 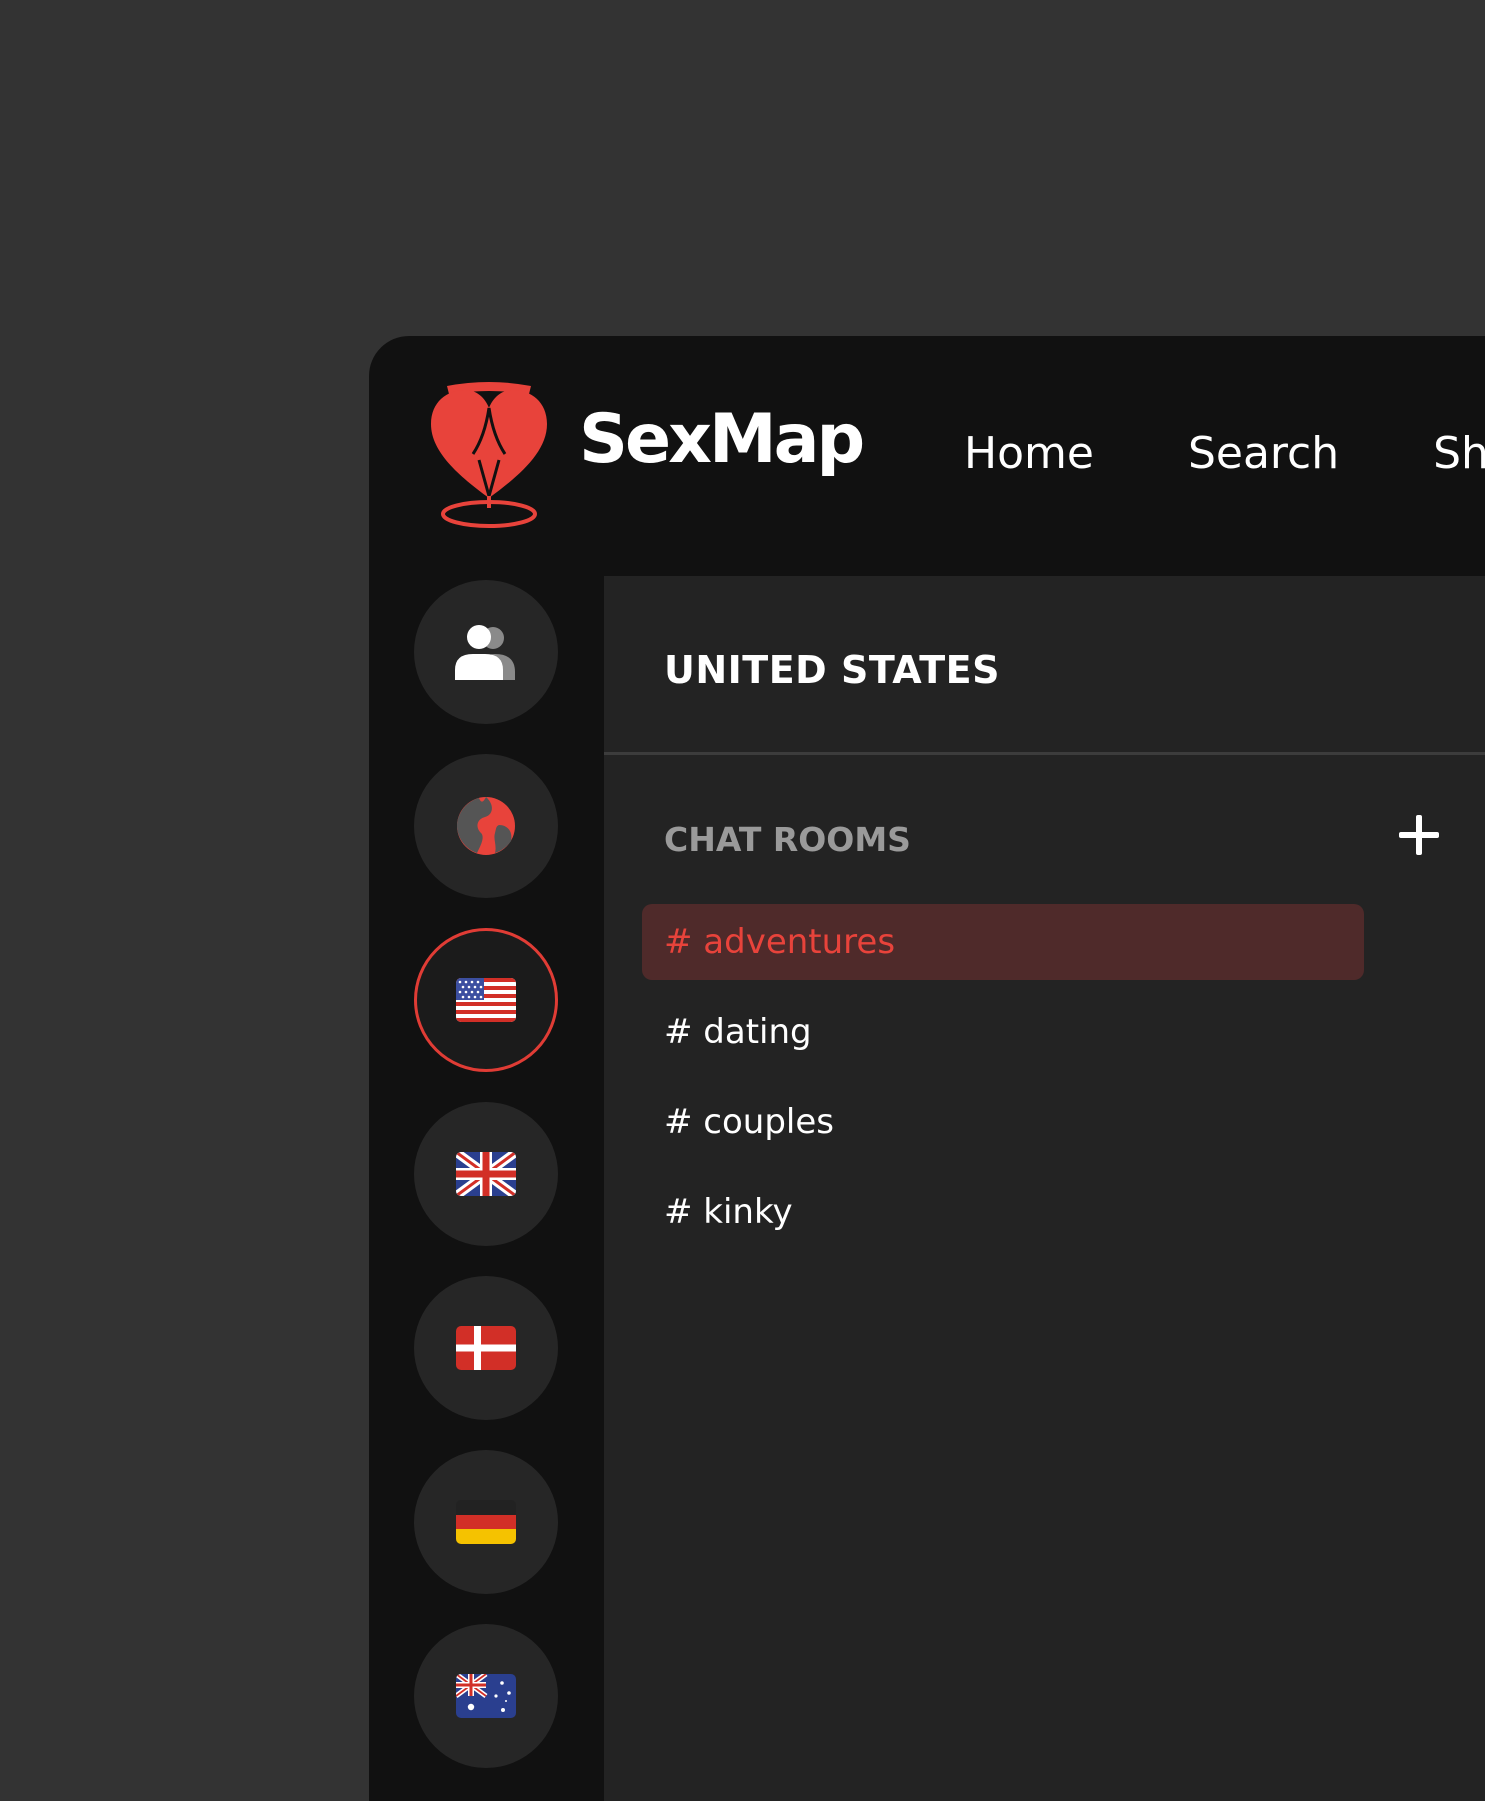 I want to click on rail-germany-button, so click(x=486, y=1522).